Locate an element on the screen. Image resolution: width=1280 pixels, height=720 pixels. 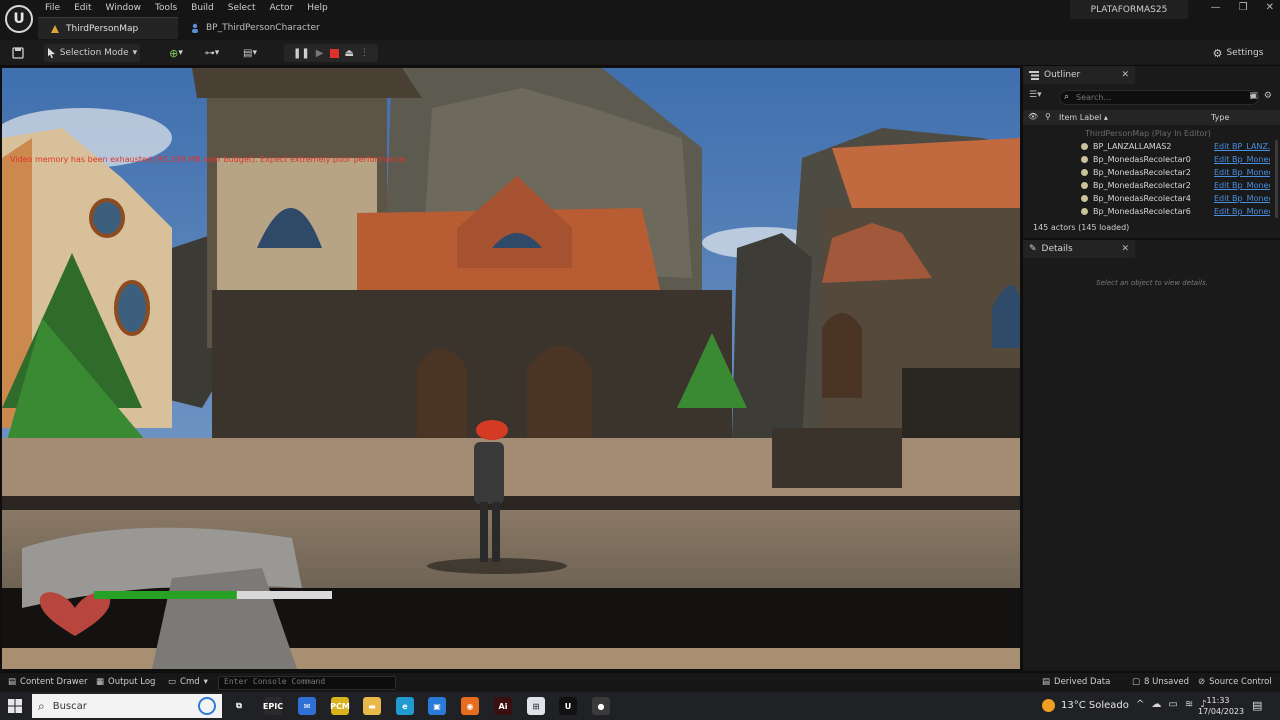
gear-icon: ⚙ is located at coordinates (1268, 96).